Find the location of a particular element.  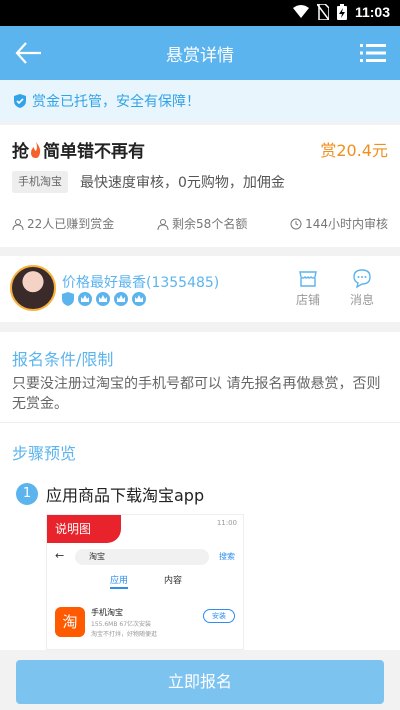

preview-back-icon: ← is located at coordinates (60, 555).